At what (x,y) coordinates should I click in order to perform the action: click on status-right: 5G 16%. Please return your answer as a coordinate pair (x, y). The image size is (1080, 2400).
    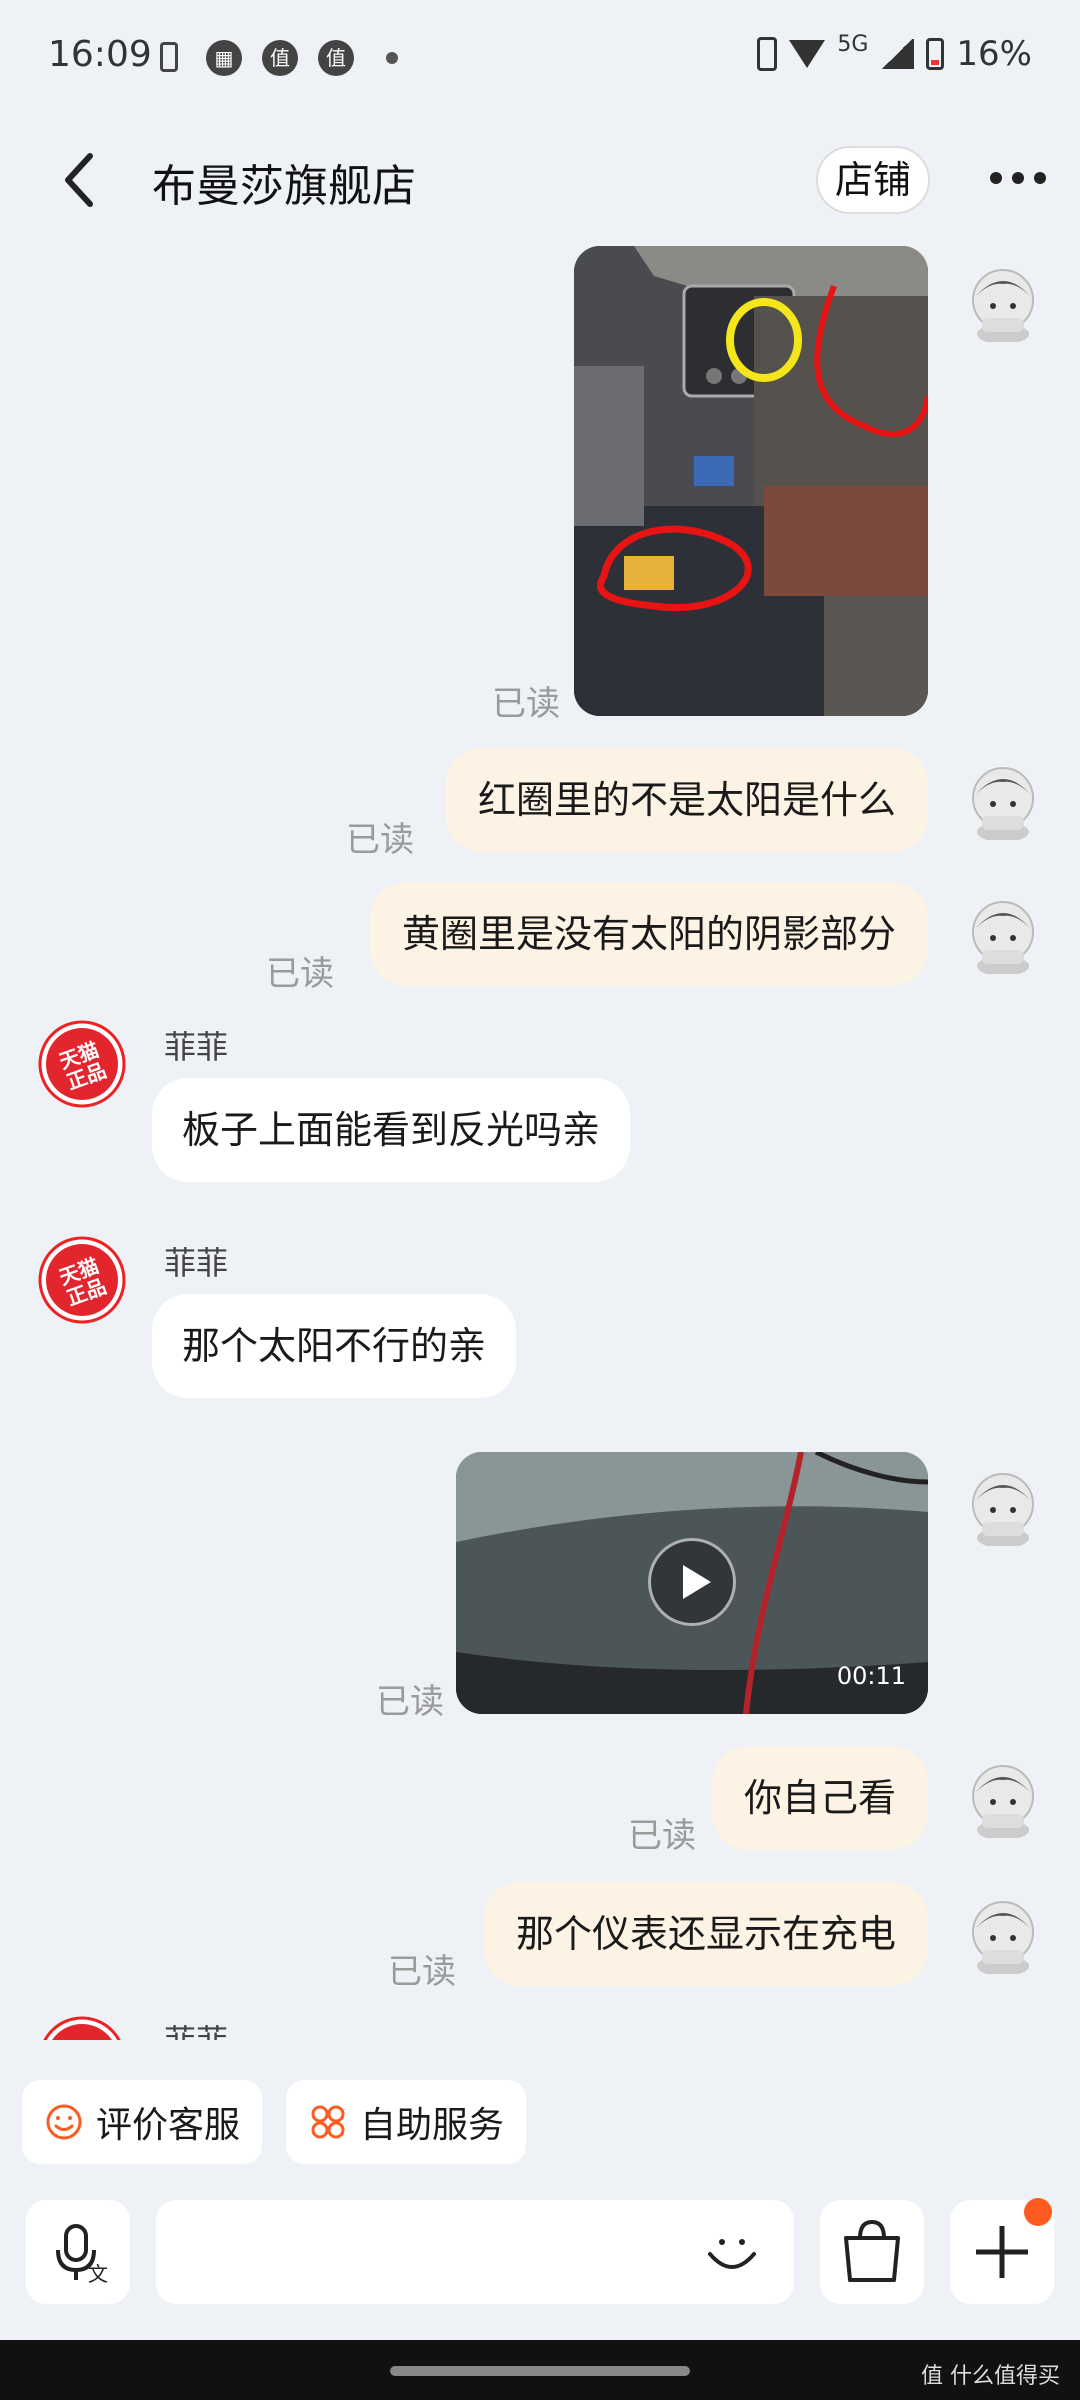
    Looking at the image, I should click on (894, 52).